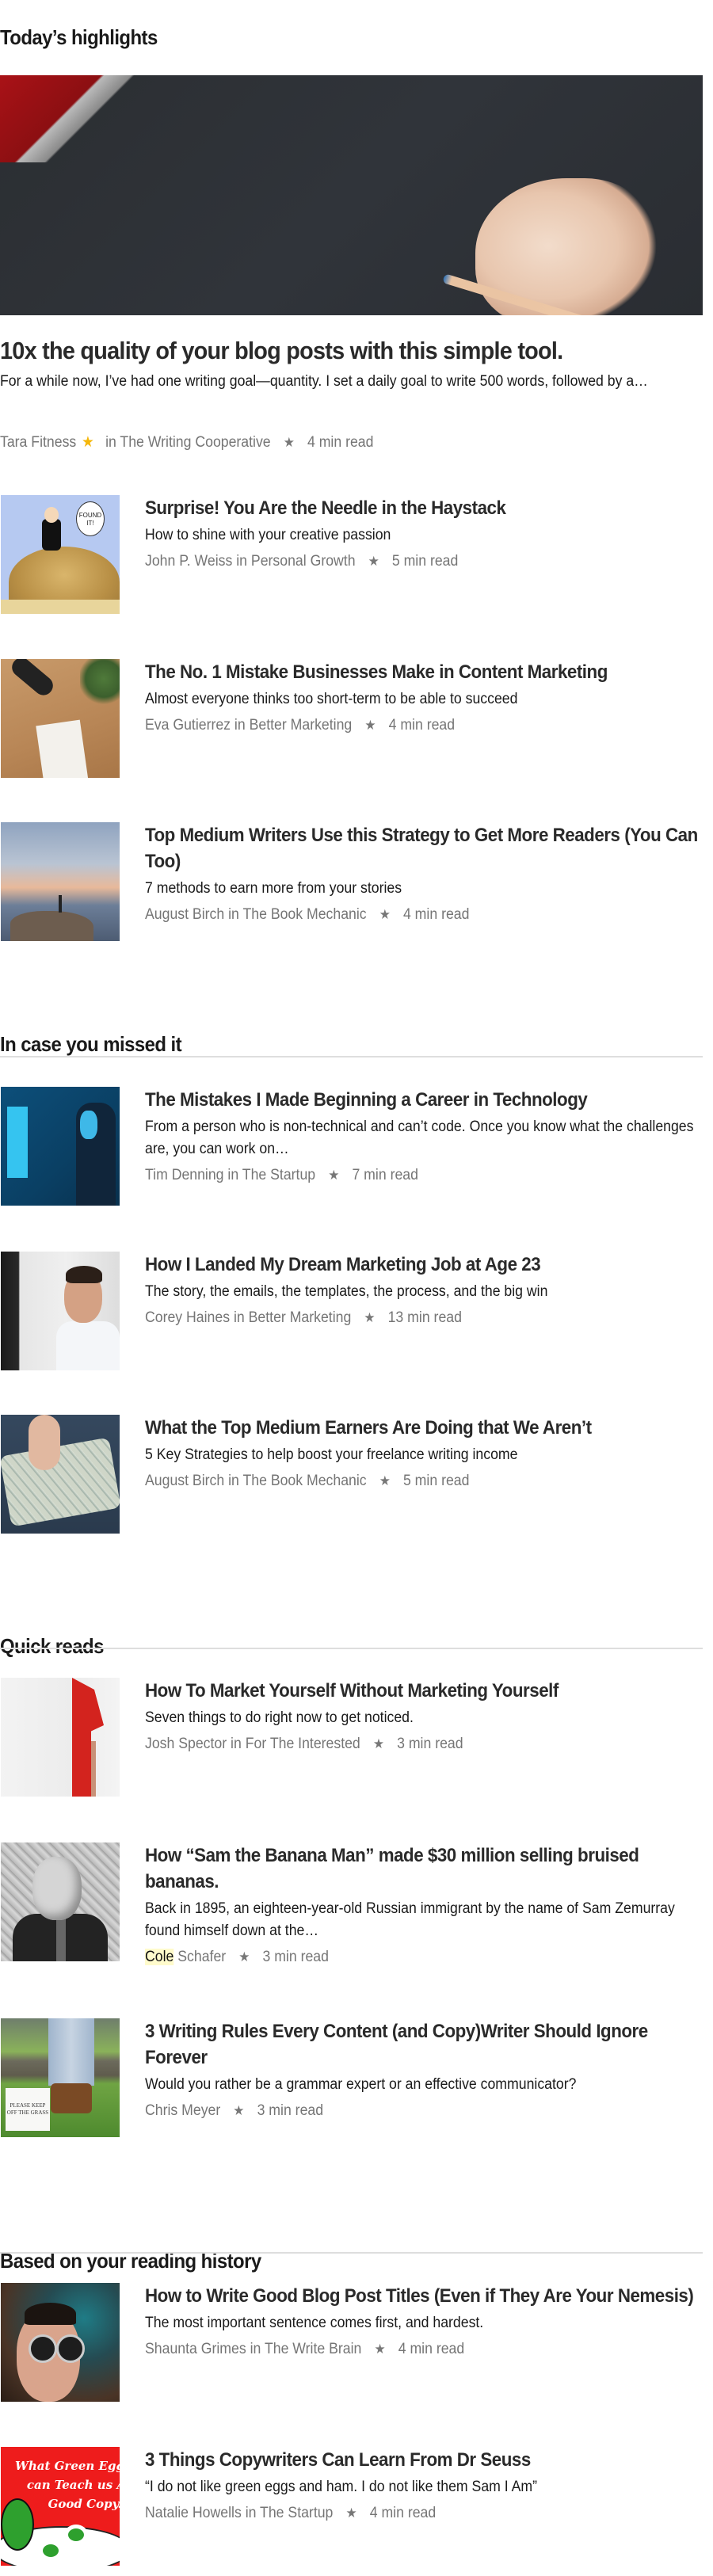  I want to click on jeans-art, so click(71, 2052).